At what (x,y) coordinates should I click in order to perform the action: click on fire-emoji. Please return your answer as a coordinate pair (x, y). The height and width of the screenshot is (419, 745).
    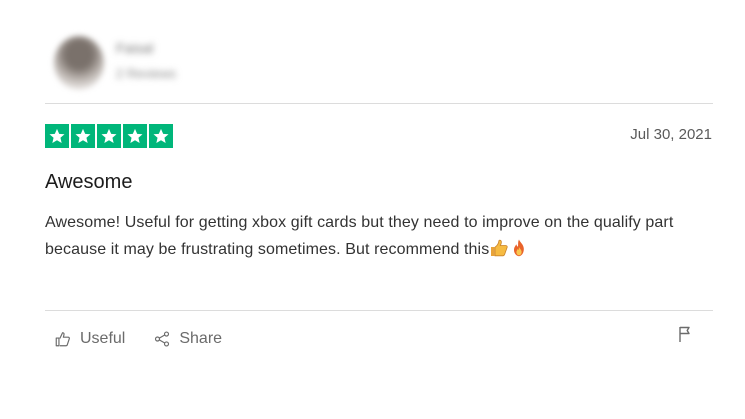
    Looking at the image, I should click on (519, 248).